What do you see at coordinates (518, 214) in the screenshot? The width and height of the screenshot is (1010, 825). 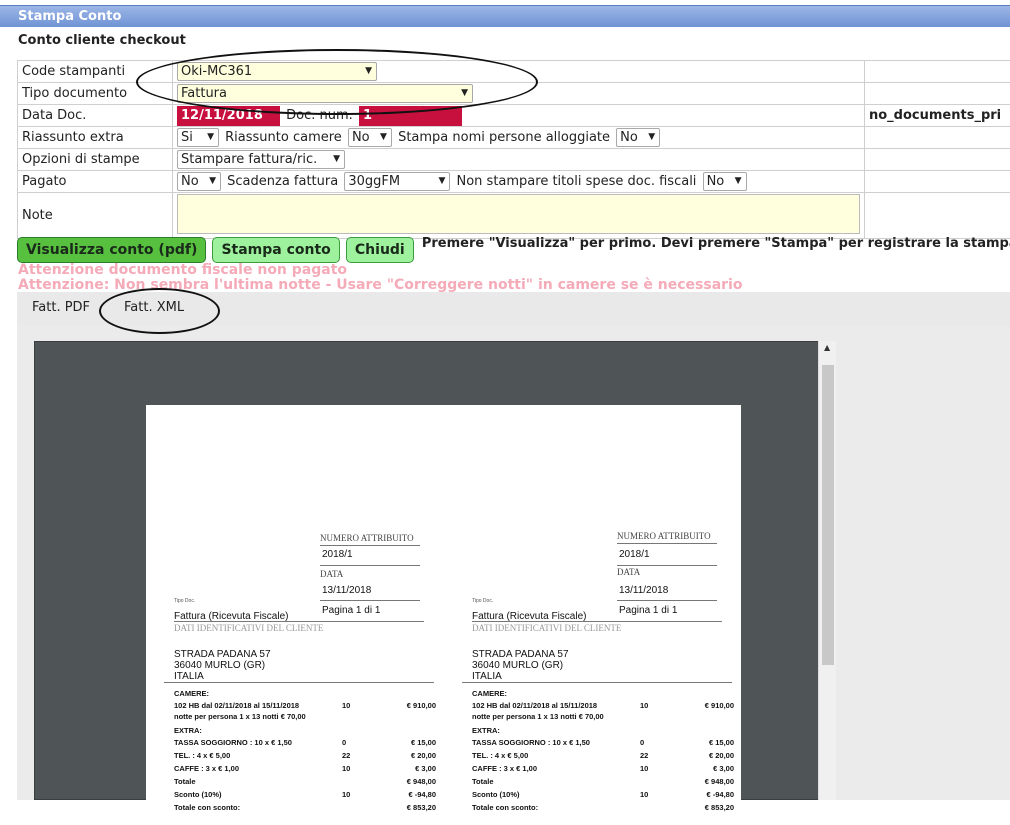 I see `note-textarea` at bounding box center [518, 214].